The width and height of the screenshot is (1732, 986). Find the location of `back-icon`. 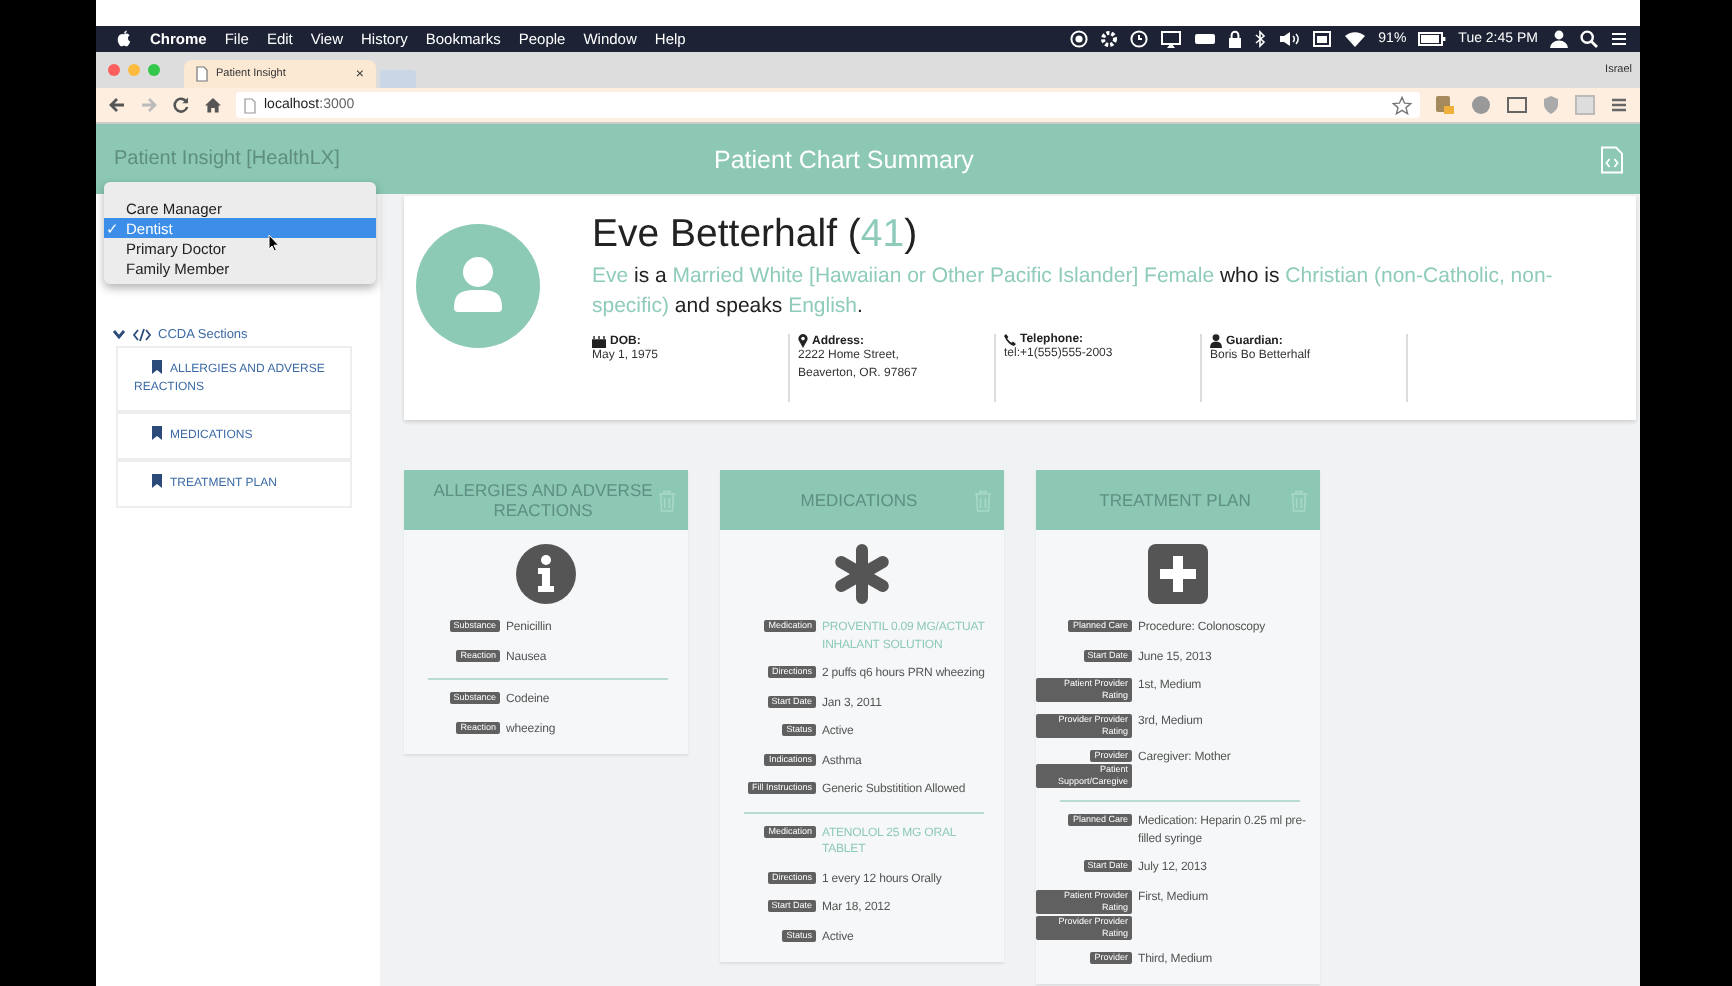

back-icon is located at coordinates (117, 105).